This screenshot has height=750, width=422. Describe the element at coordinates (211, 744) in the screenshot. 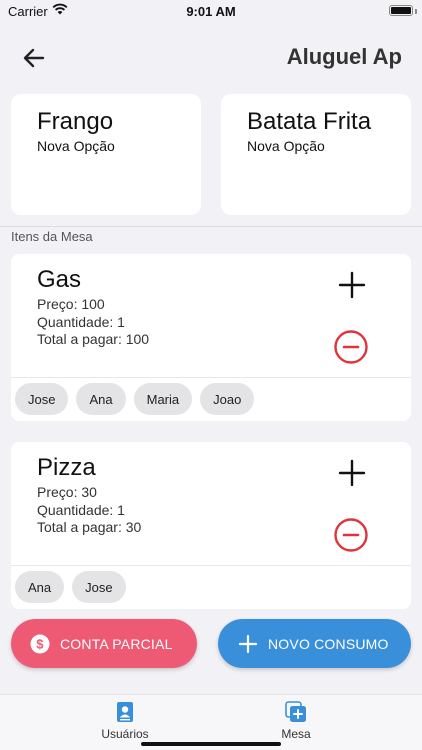

I see `home-indicator` at that location.